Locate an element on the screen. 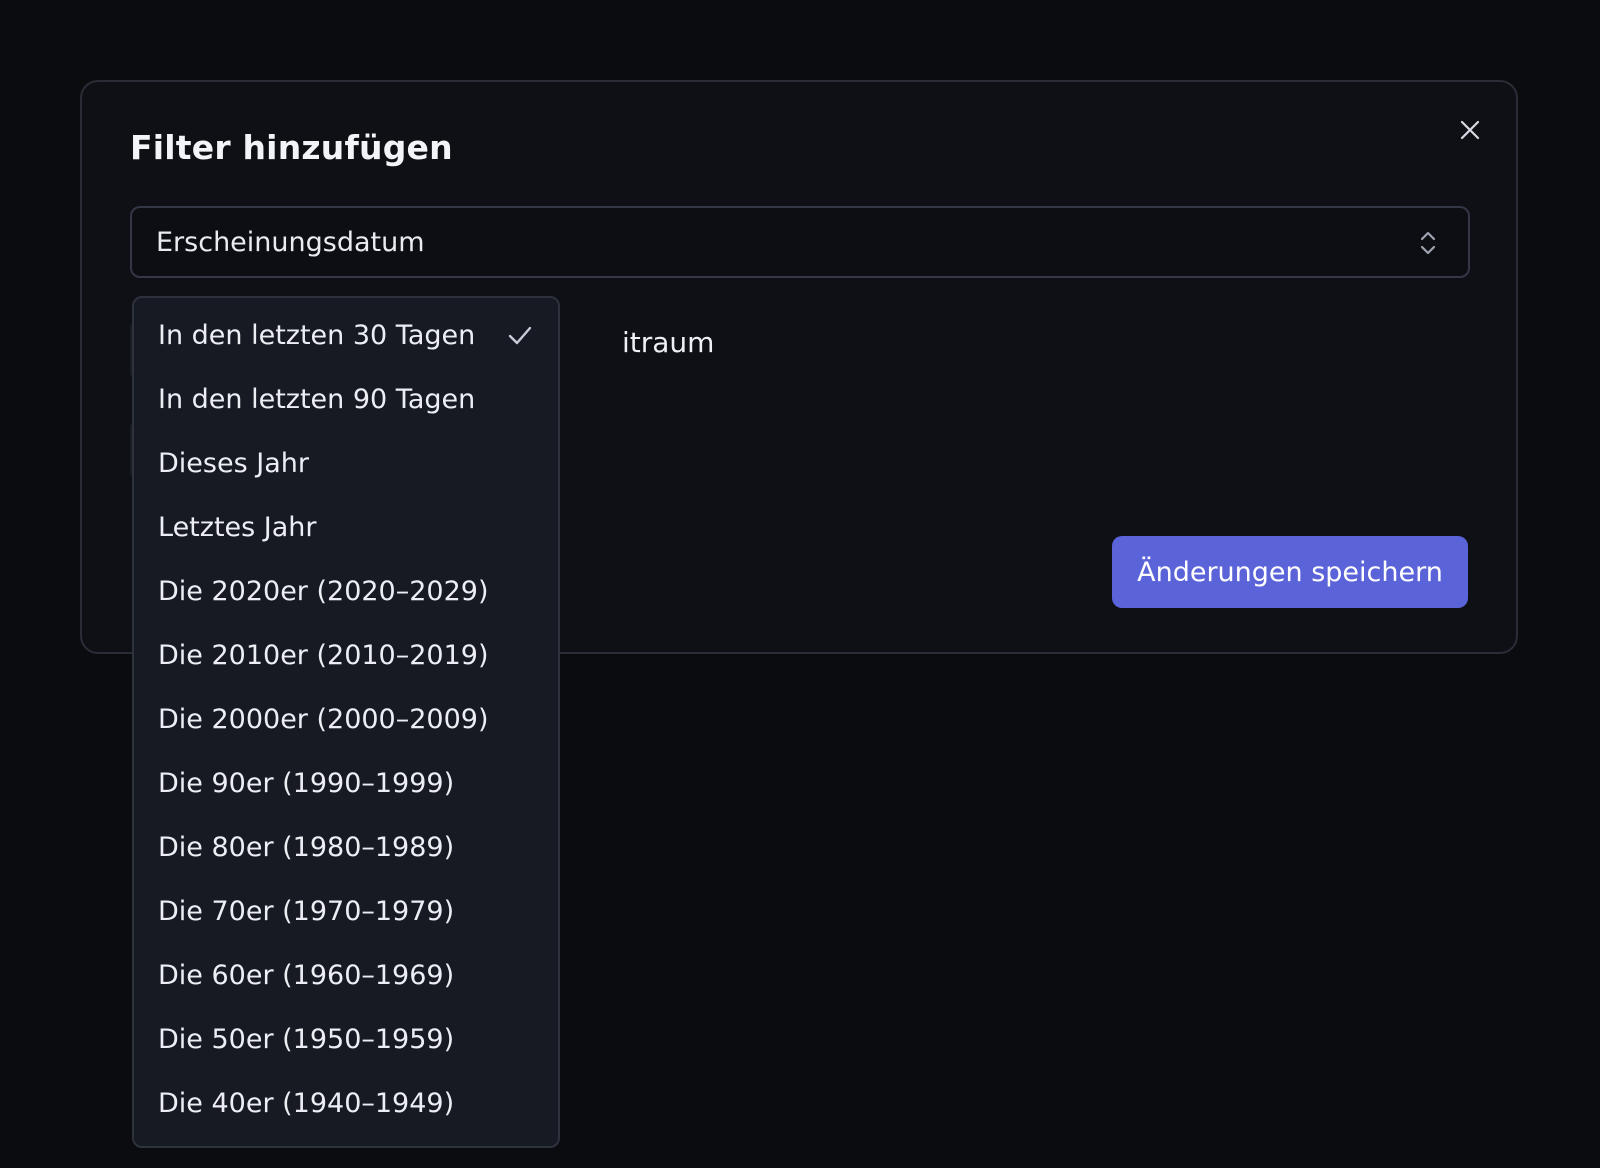  dropdown-option-1970s: Die 70er (1970–1979) is located at coordinates (346, 911).